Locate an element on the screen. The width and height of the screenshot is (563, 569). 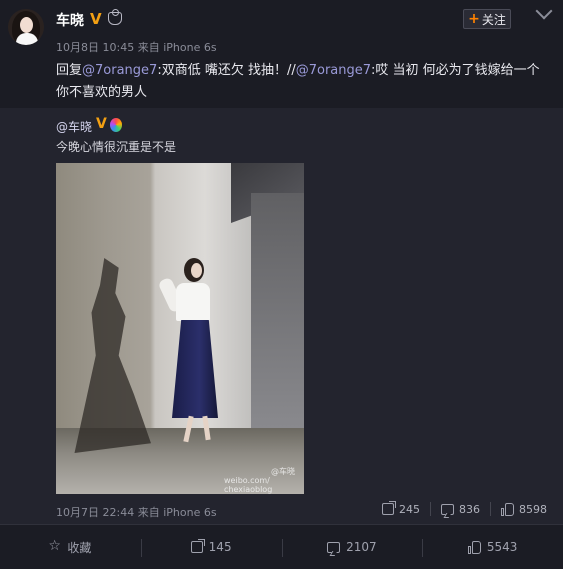
follow-label: 关注 is located at coordinates (493, 19).